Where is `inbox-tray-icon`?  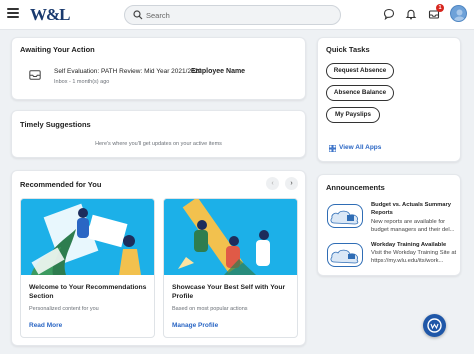
inbox-tray-icon is located at coordinates (35, 75).